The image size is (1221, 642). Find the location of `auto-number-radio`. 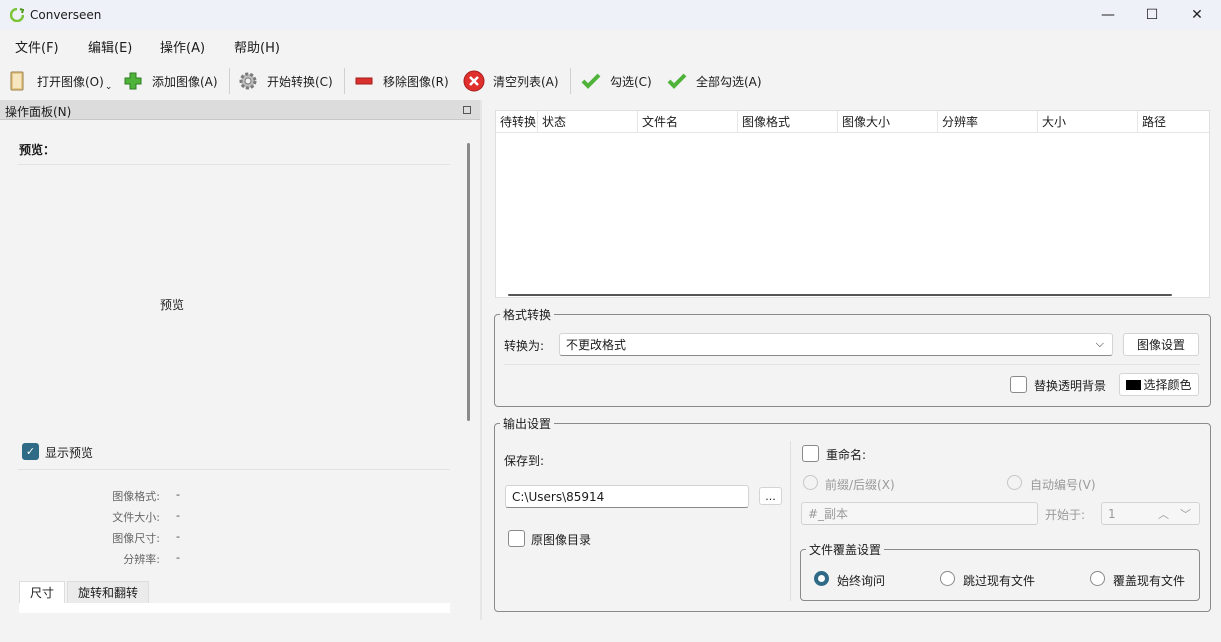

auto-number-radio is located at coordinates (1014, 482).